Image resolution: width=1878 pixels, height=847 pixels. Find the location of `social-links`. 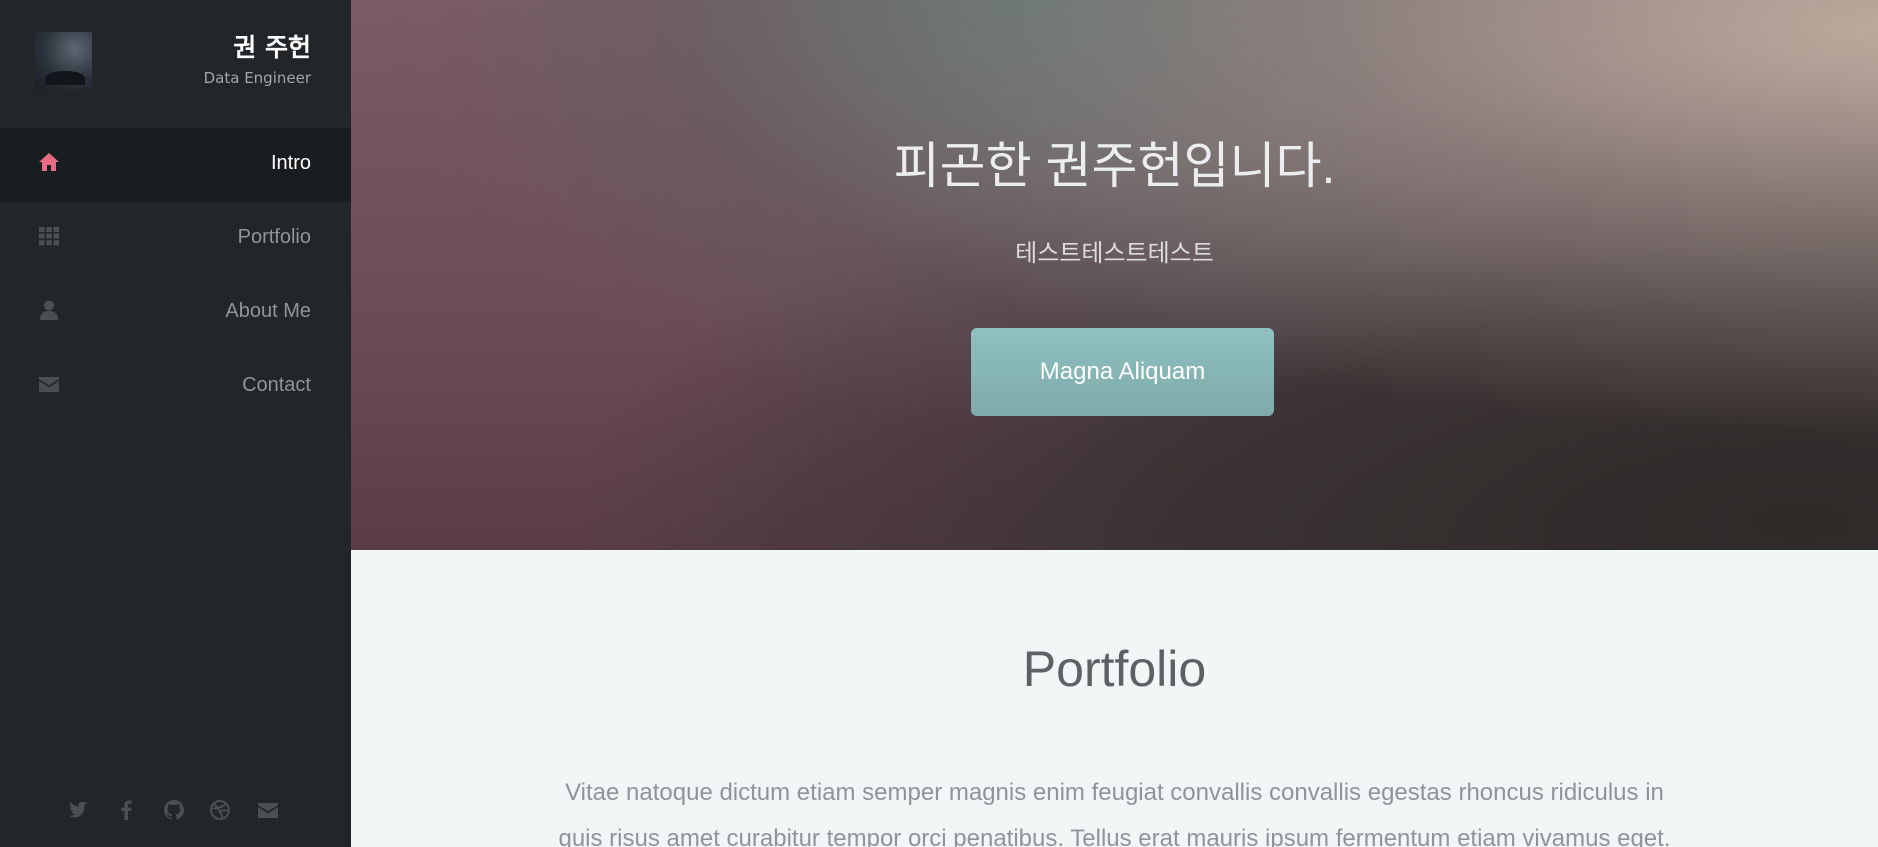

social-links is located at coordinates (175, 812).